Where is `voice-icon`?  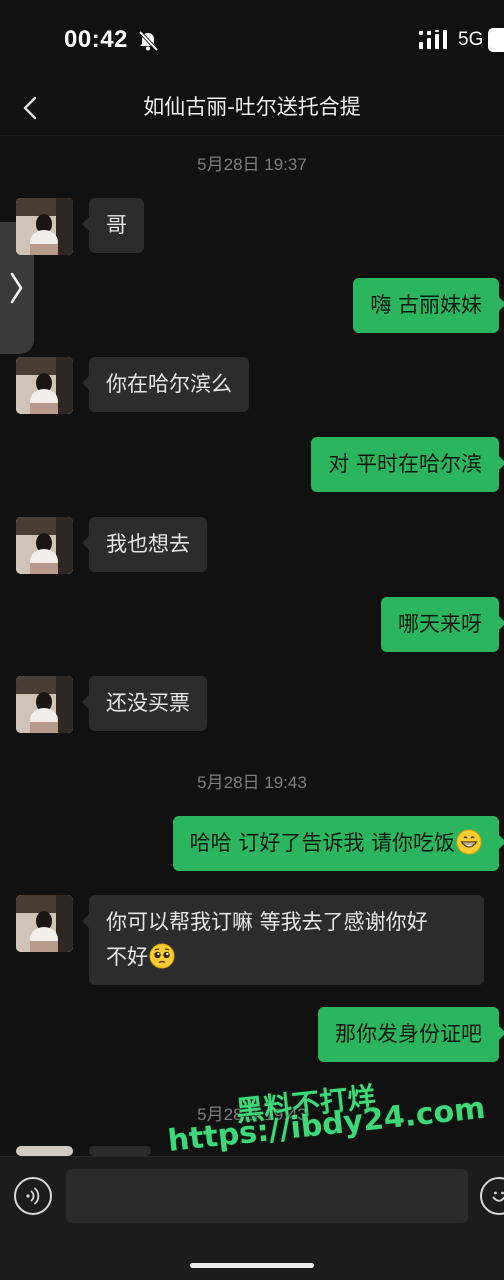
voice-icon is located at coordinates (33, 1196).